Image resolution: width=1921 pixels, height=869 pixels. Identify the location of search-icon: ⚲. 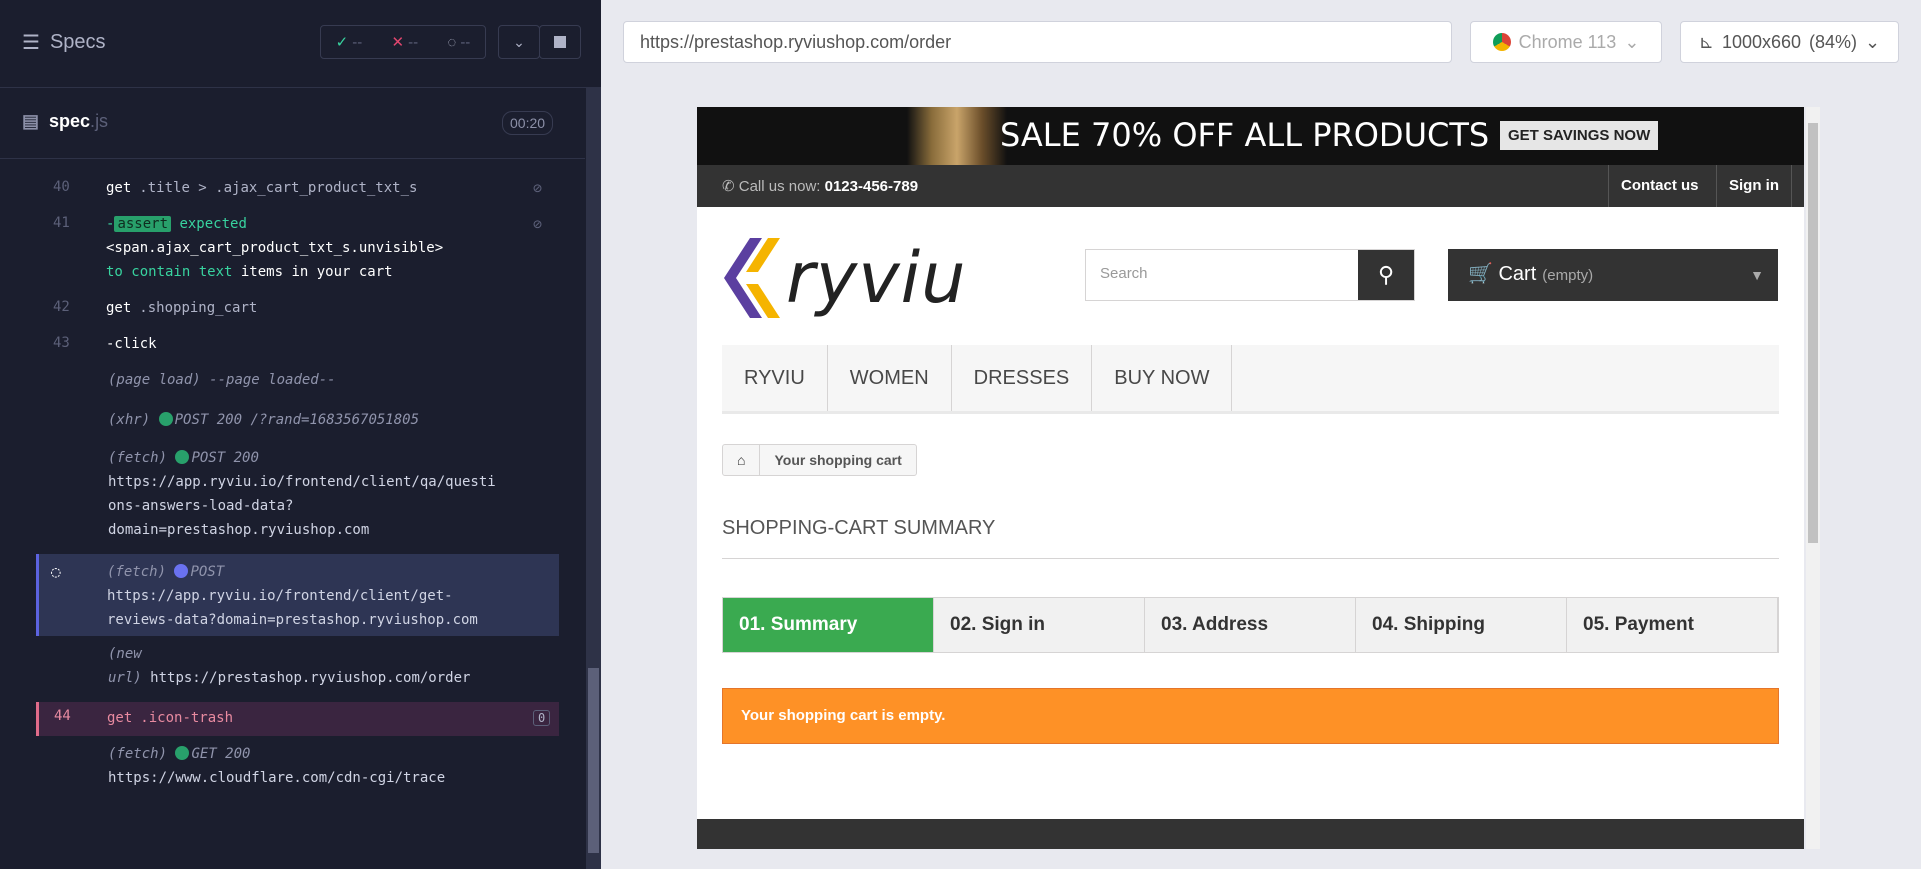
(1386, 274).